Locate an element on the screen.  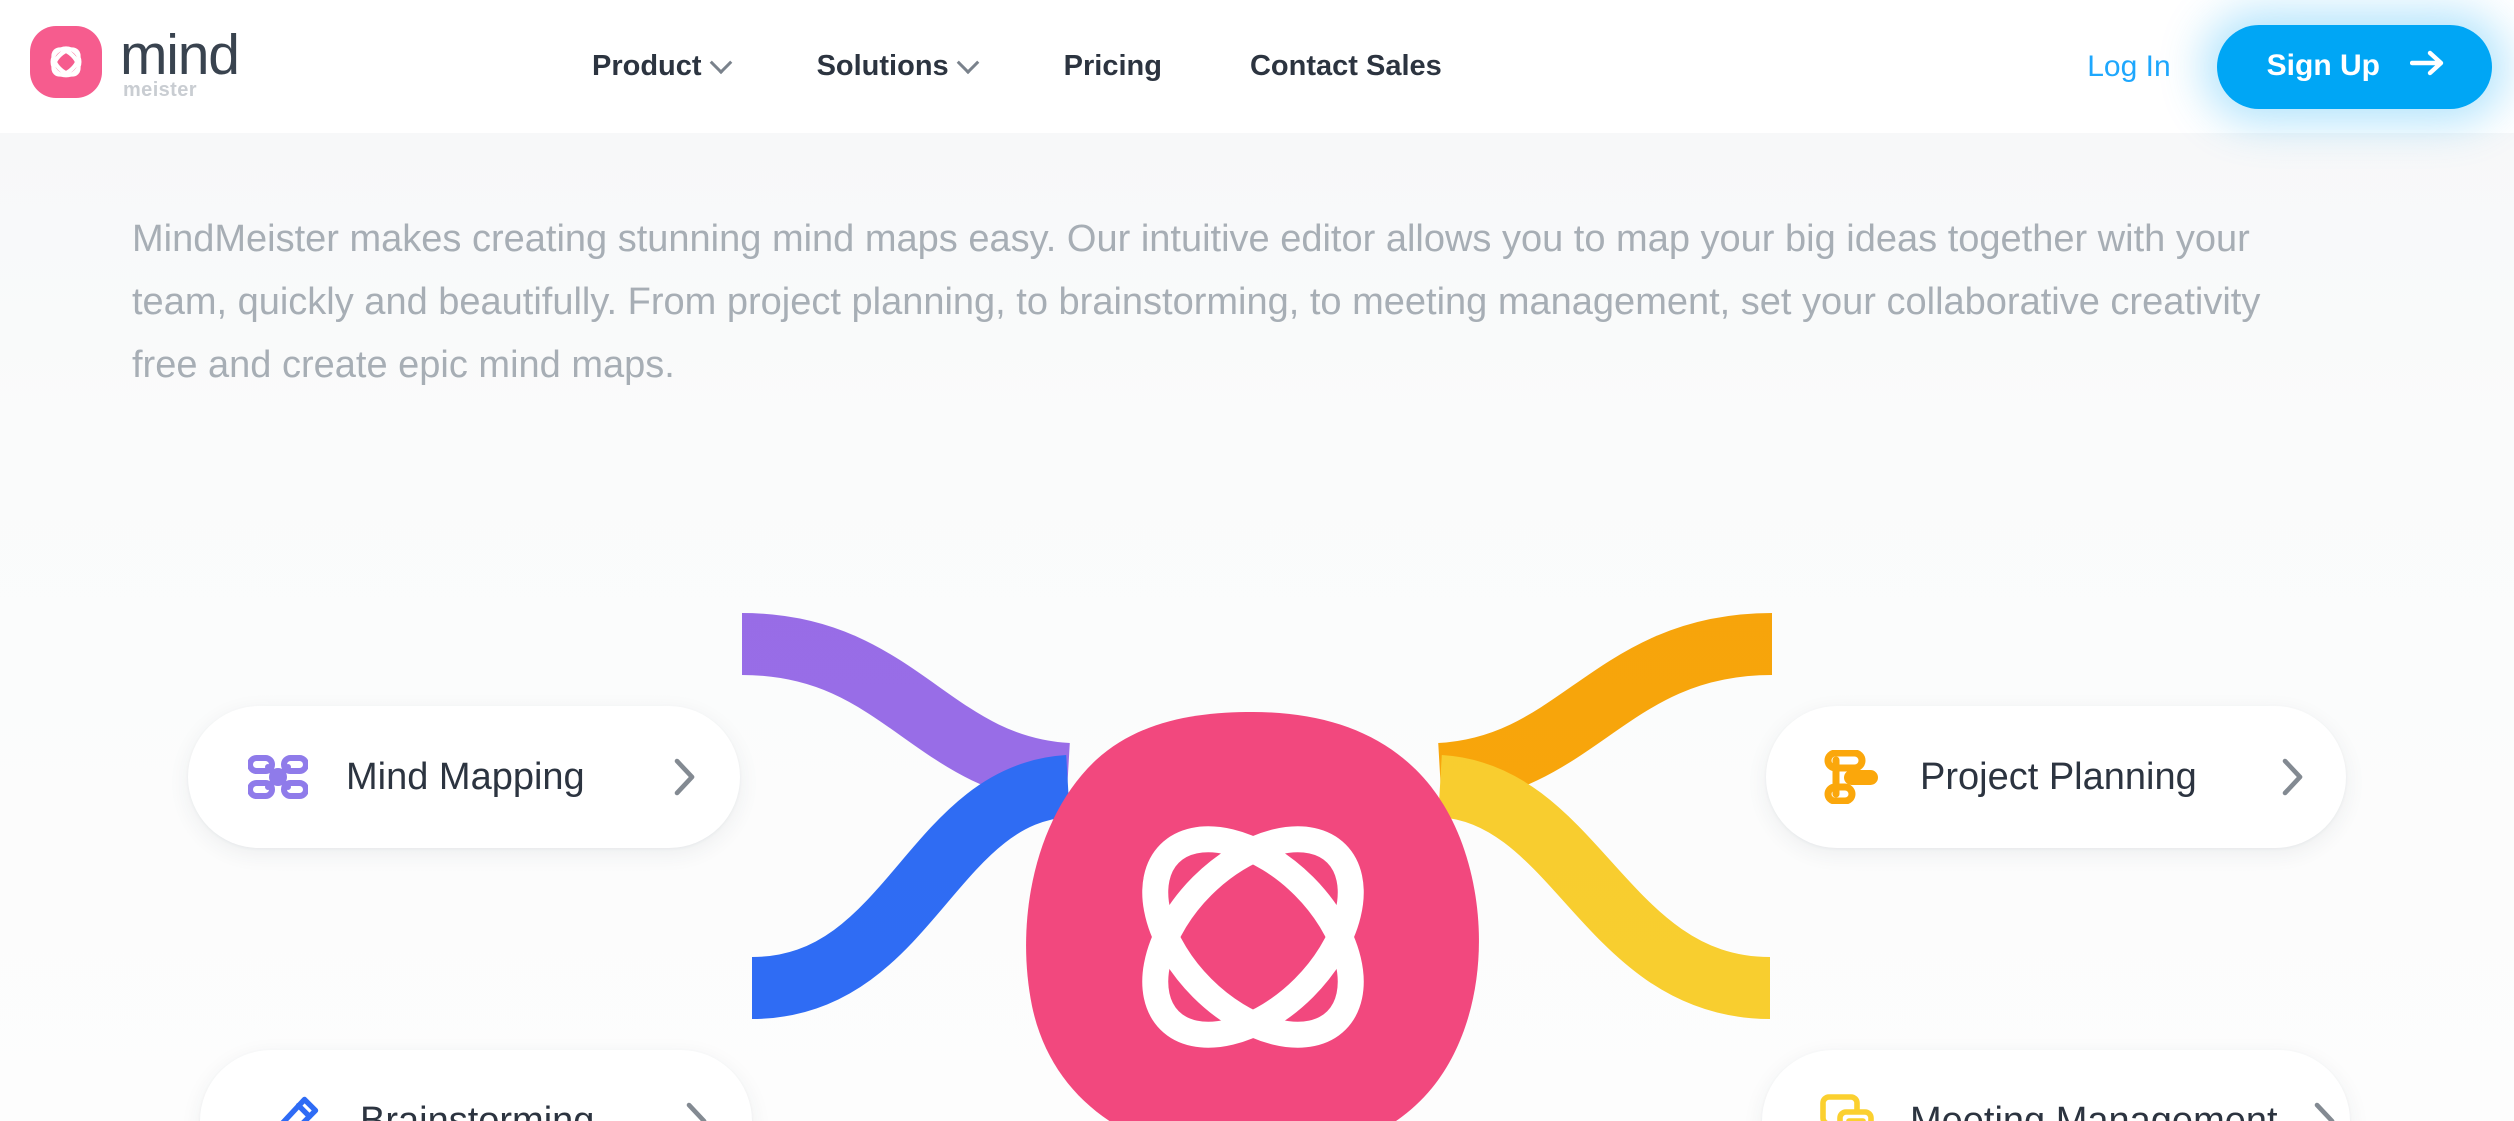
branch-meeting-management is located at coordinates (1604, 887).